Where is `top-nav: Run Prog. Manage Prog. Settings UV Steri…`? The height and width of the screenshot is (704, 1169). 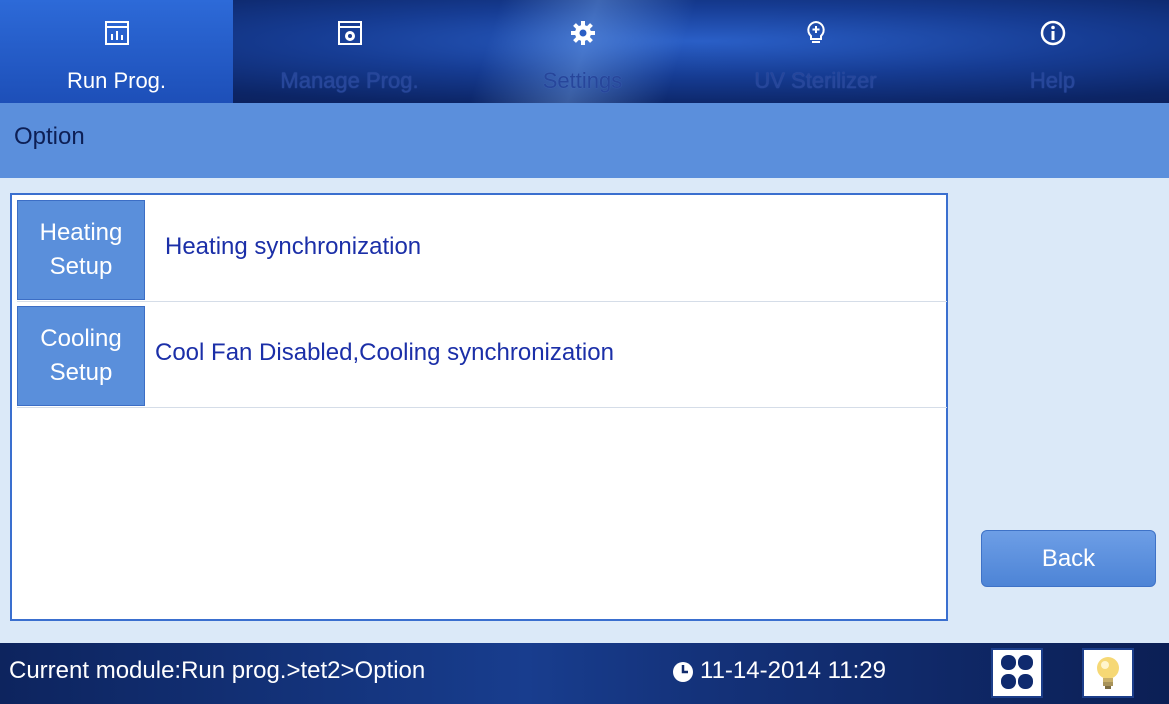 top-nav: Run Prog. Manage Prog. Settings UV Steri… is located at coordinates (584, 51).